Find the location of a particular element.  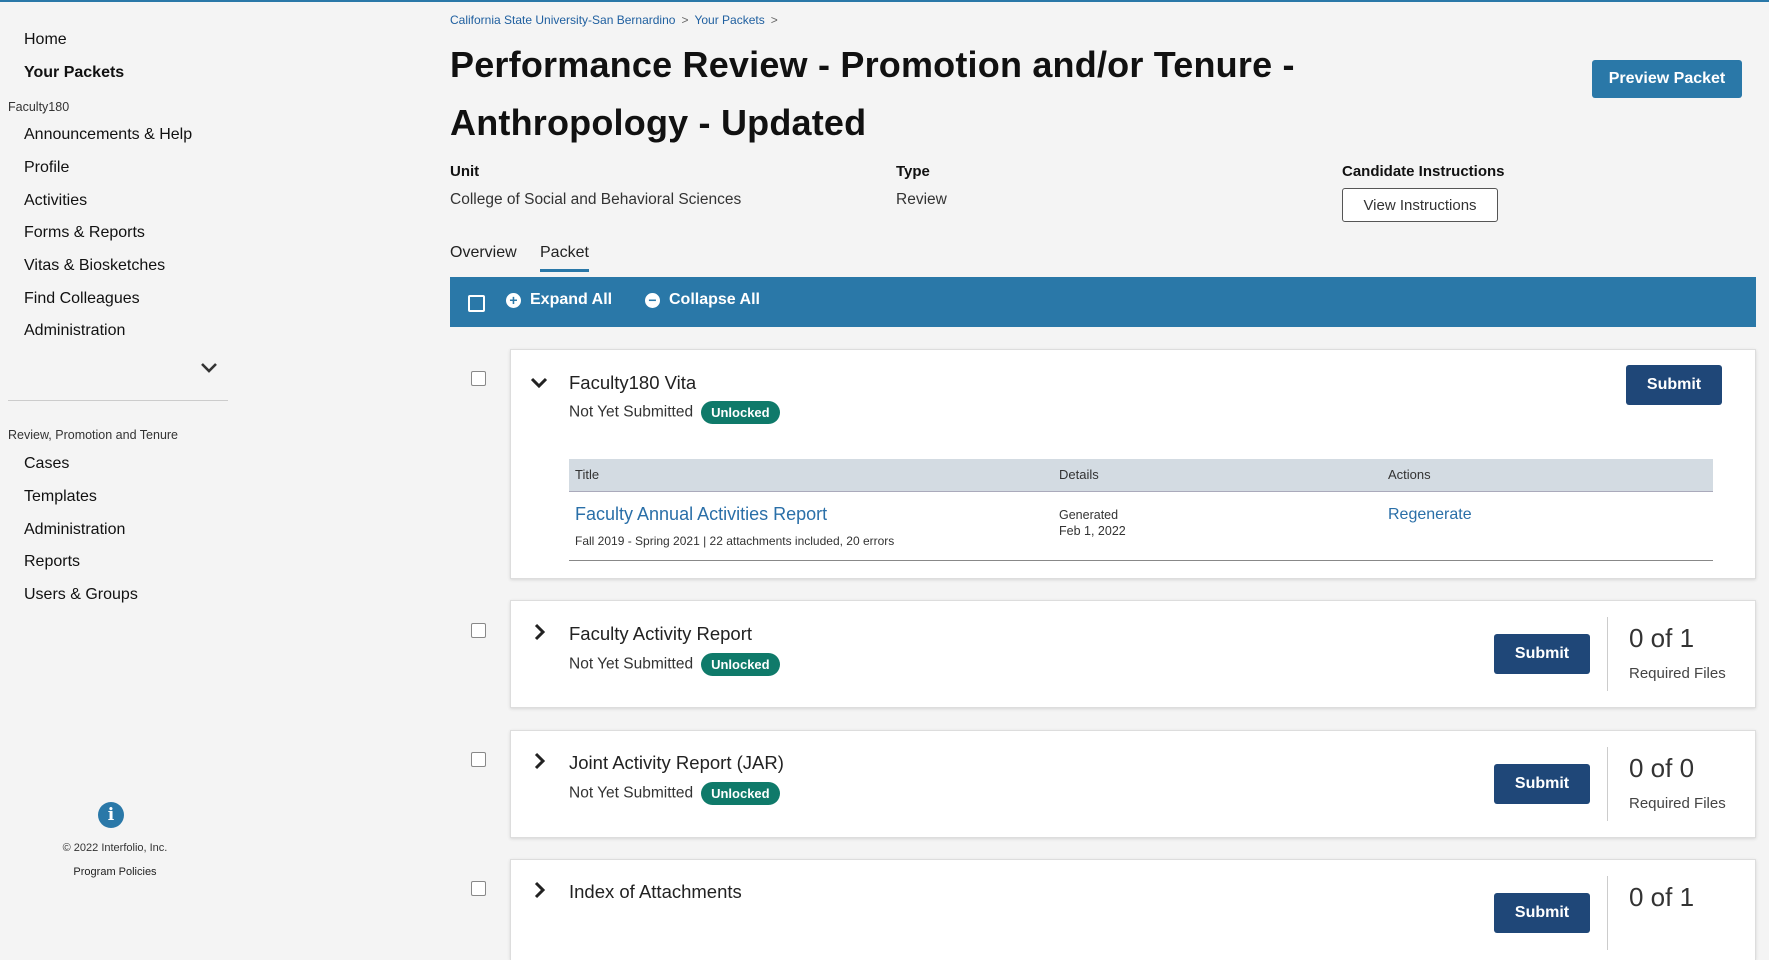

view-instructions-button: View Instructions is located at coordinates (1420, 205).